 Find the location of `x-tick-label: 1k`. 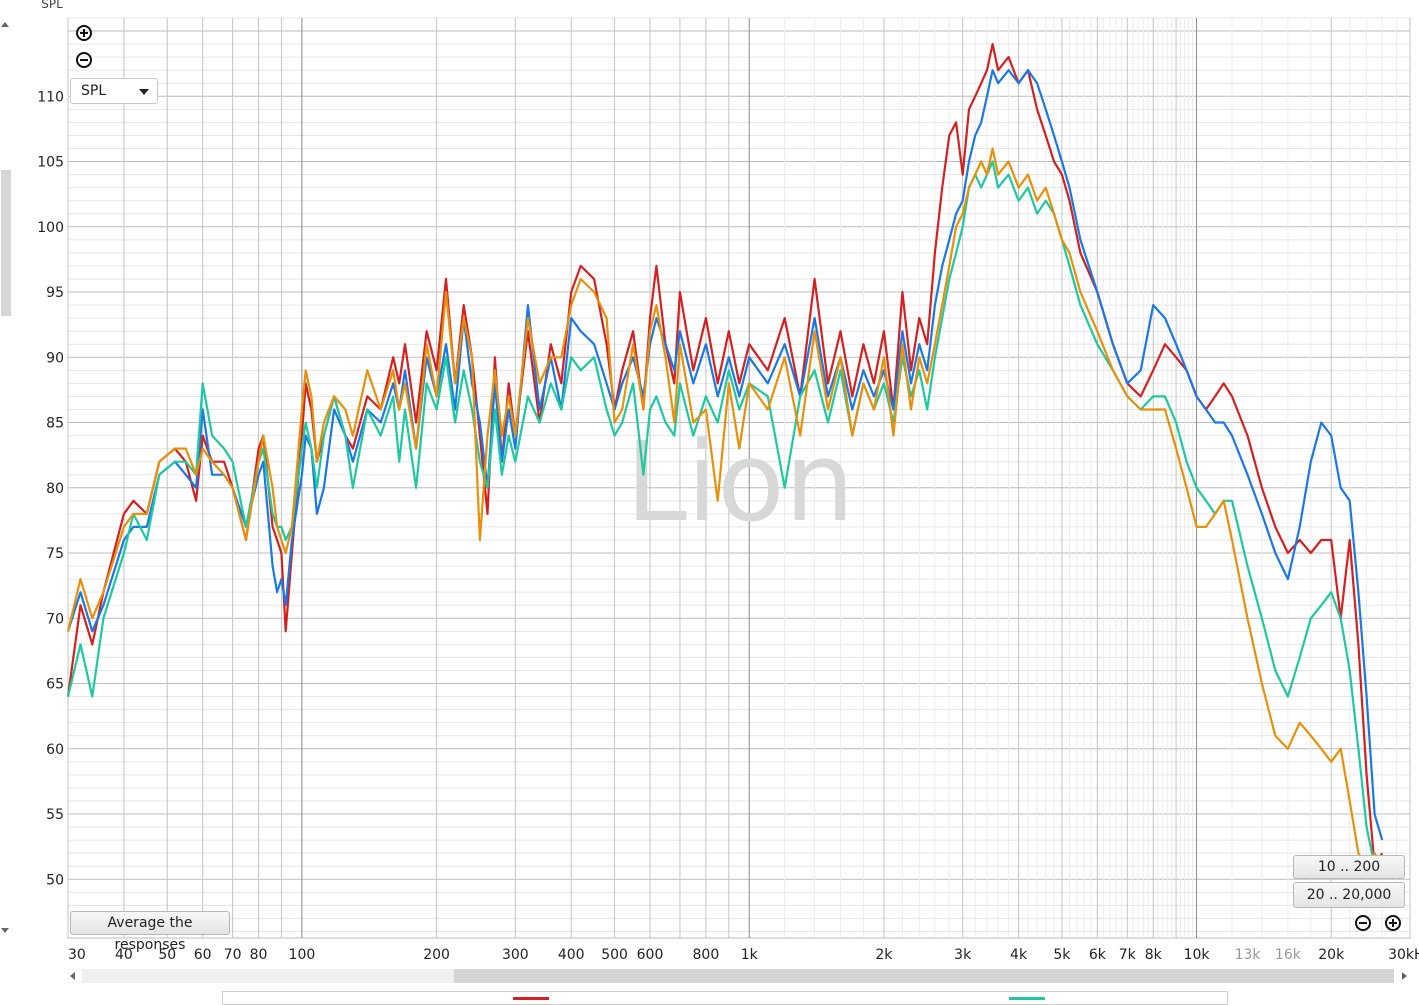

x-tick-label: 1k is located at coordinates (750, 955).